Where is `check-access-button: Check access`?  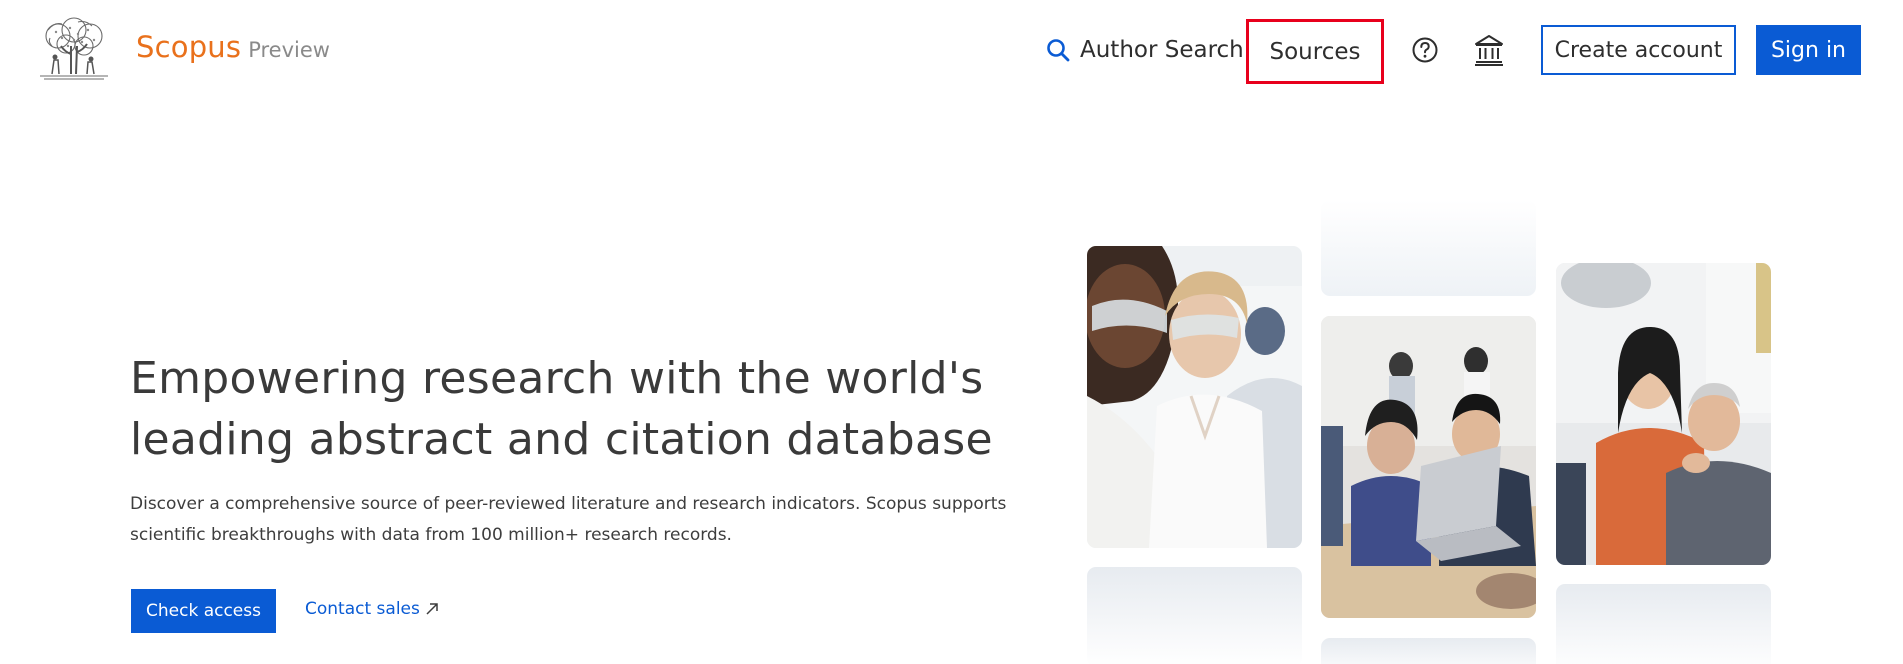
check-access-button: Check access is located at coordinates (203, 611).